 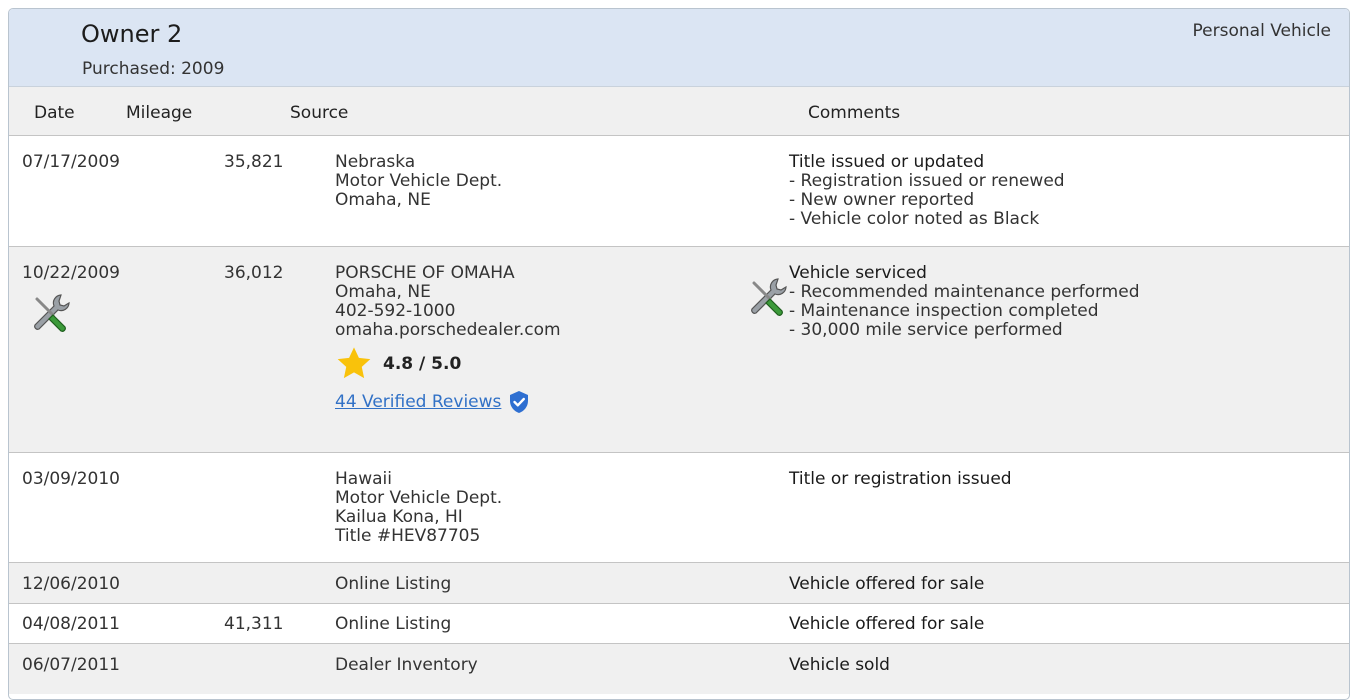 What do you see at coordinates (927, 181) in the screenshot?
I see `comment-item: - Registration issued or renewed` at bounding box center [927, 181].